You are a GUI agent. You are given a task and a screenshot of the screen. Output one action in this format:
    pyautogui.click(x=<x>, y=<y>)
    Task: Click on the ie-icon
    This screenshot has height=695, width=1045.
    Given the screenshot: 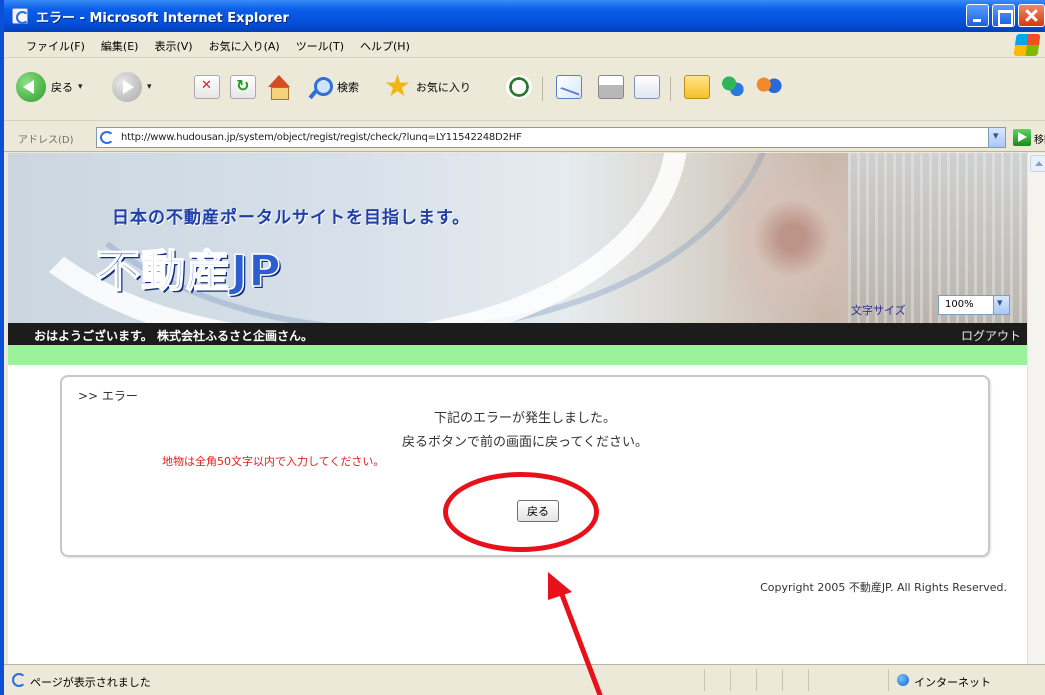 What is the action you would take?
    pyautogui.click(x=20, y=16)
    